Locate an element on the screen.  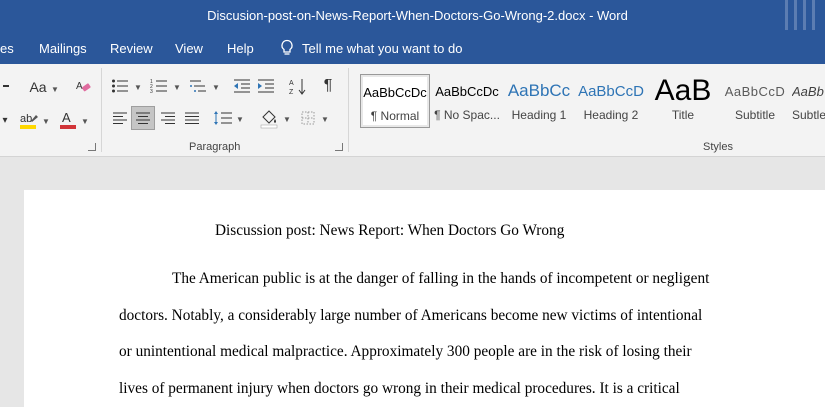
styles-group-label: Styles is located at coordinates (718, 147).